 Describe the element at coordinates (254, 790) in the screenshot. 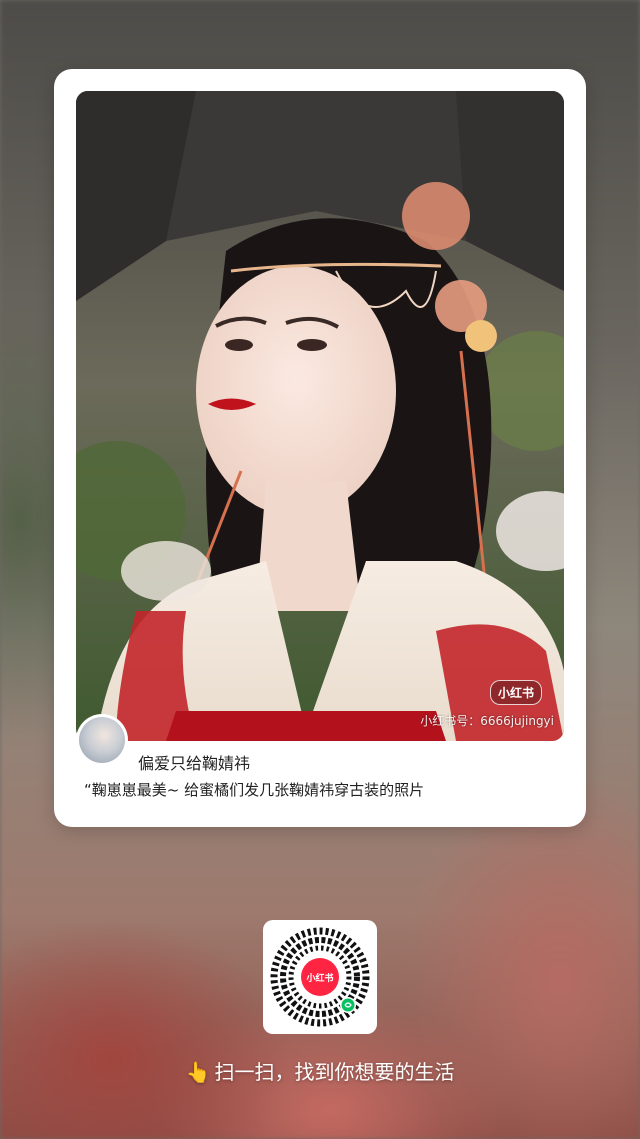

I see `post-caption: “鞠崽崽最美~ 给蜜橘们发几张鞠婧祎穿古装的照片` at that location.